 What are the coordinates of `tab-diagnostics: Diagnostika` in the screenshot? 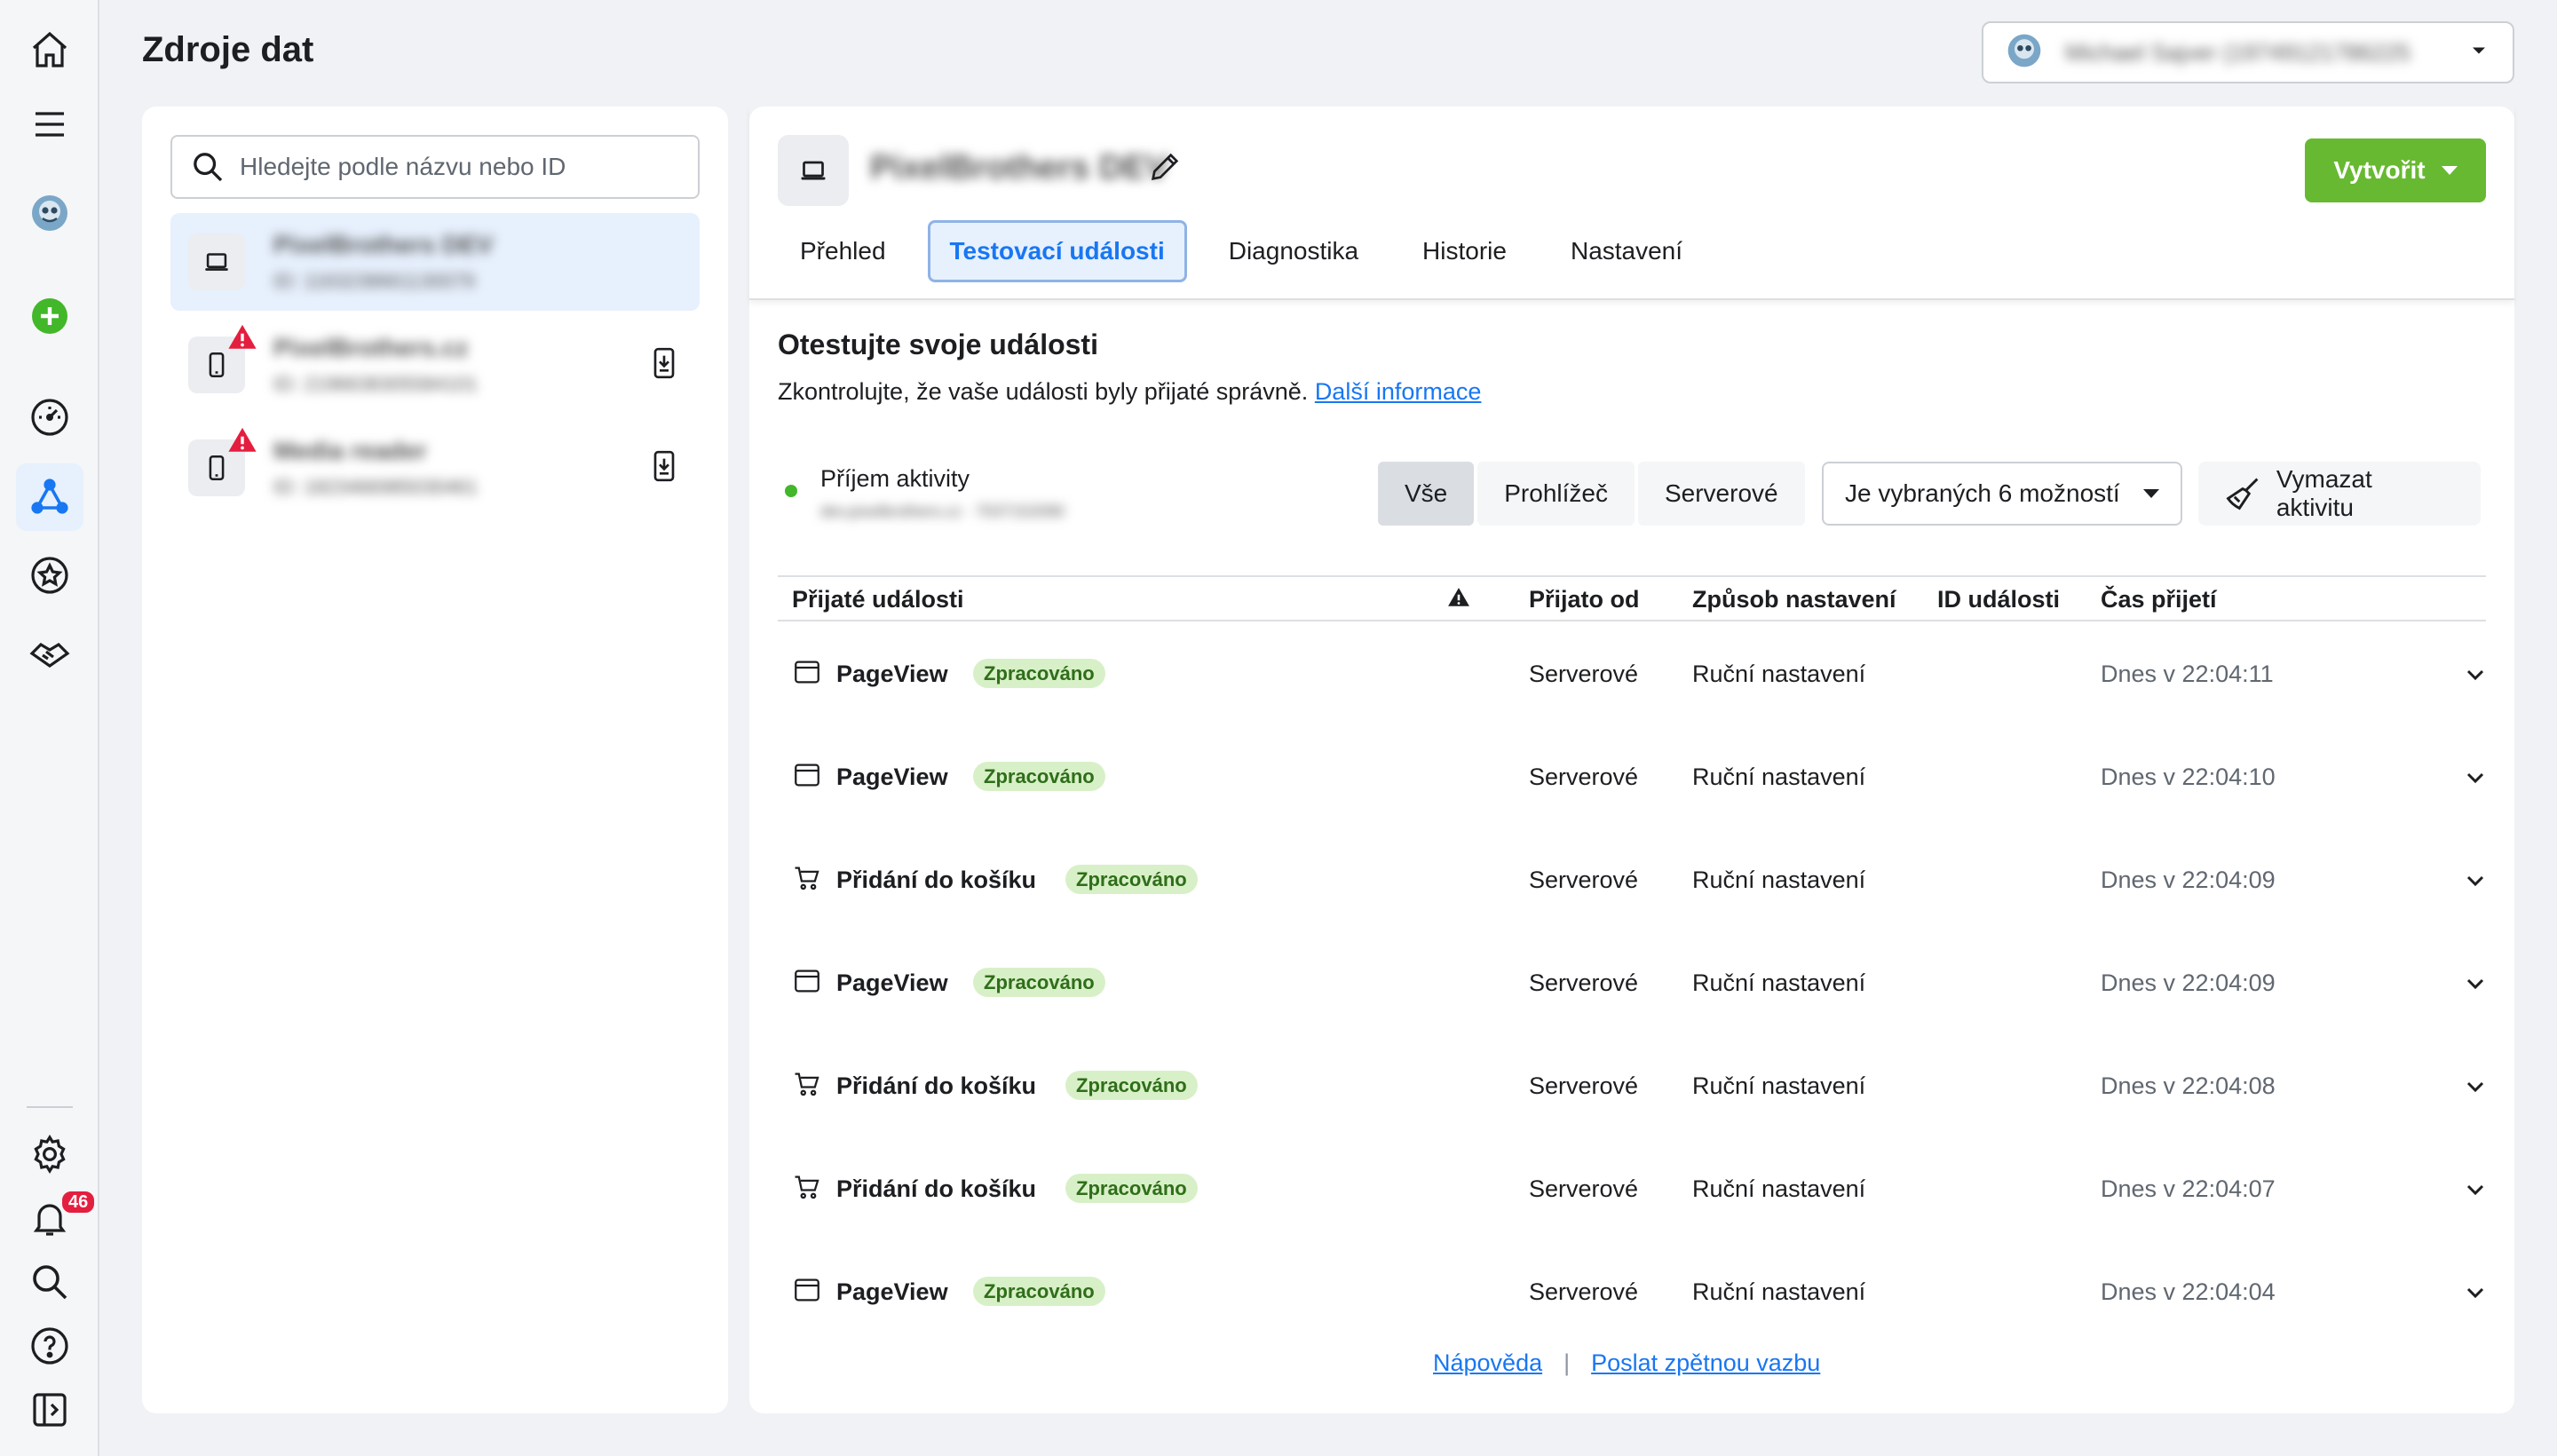 It's located at (1294, 251).